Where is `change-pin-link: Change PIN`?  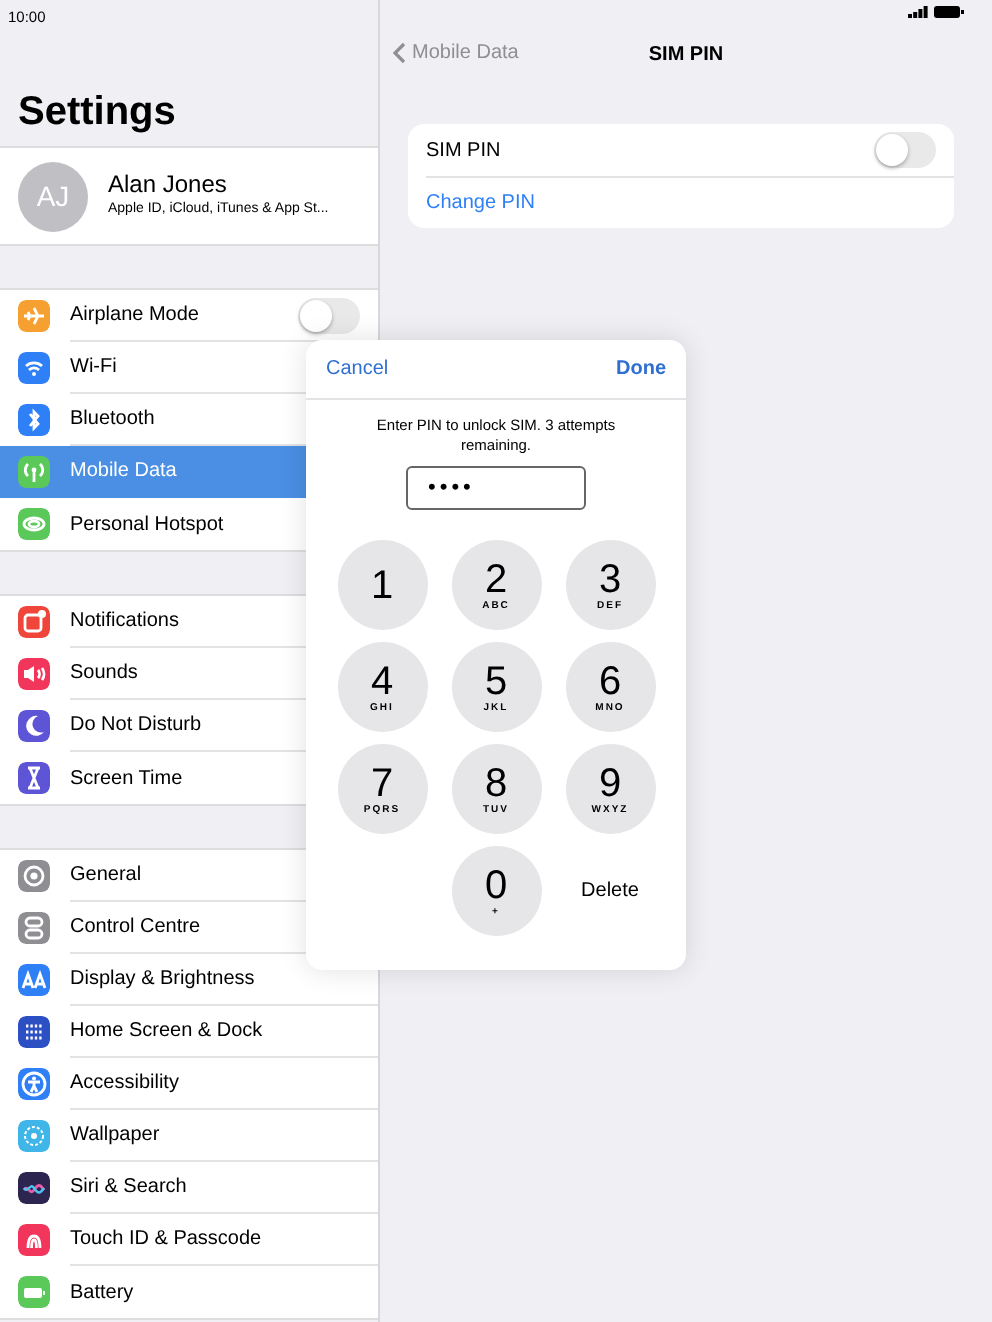
change-pin-link: Change PIN is located at coordinates (480, 203).